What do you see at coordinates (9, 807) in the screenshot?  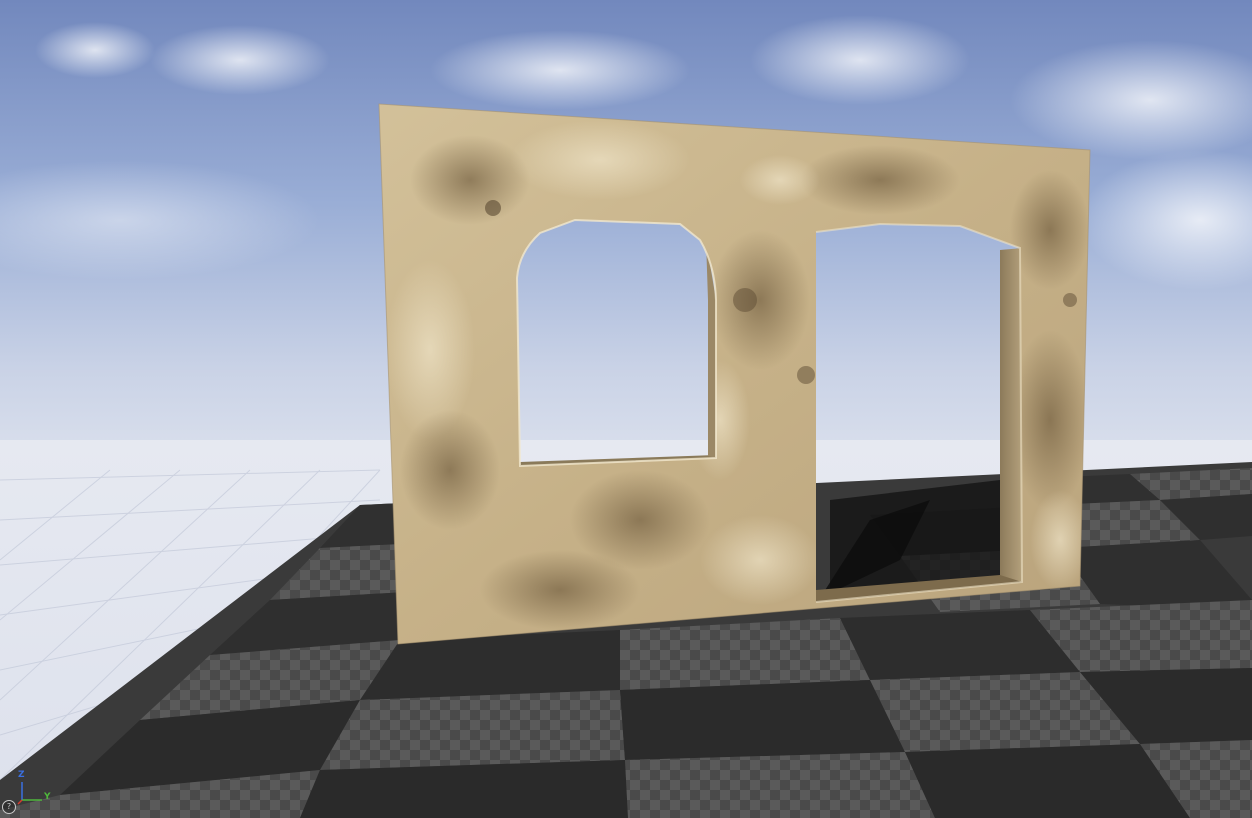 I see `help-icon: ?` at bounding box center [9, 807].